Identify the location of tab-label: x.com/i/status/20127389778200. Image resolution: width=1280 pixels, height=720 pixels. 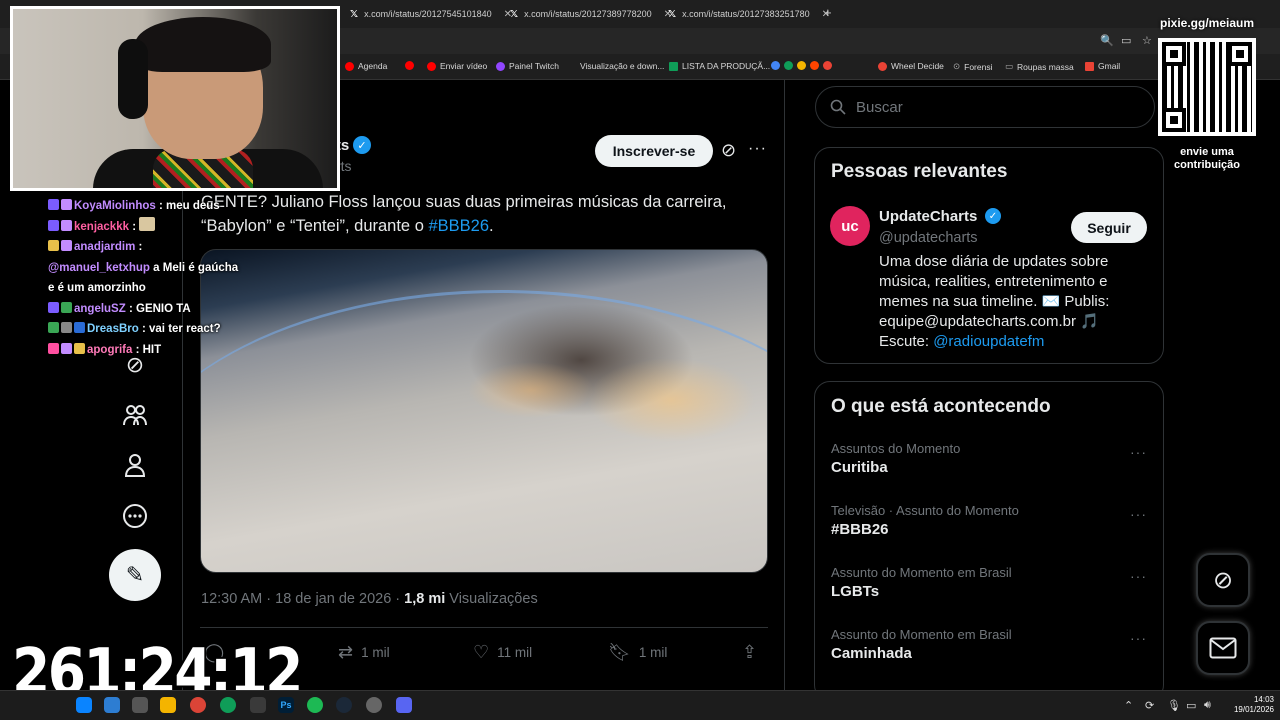
(588, 14).